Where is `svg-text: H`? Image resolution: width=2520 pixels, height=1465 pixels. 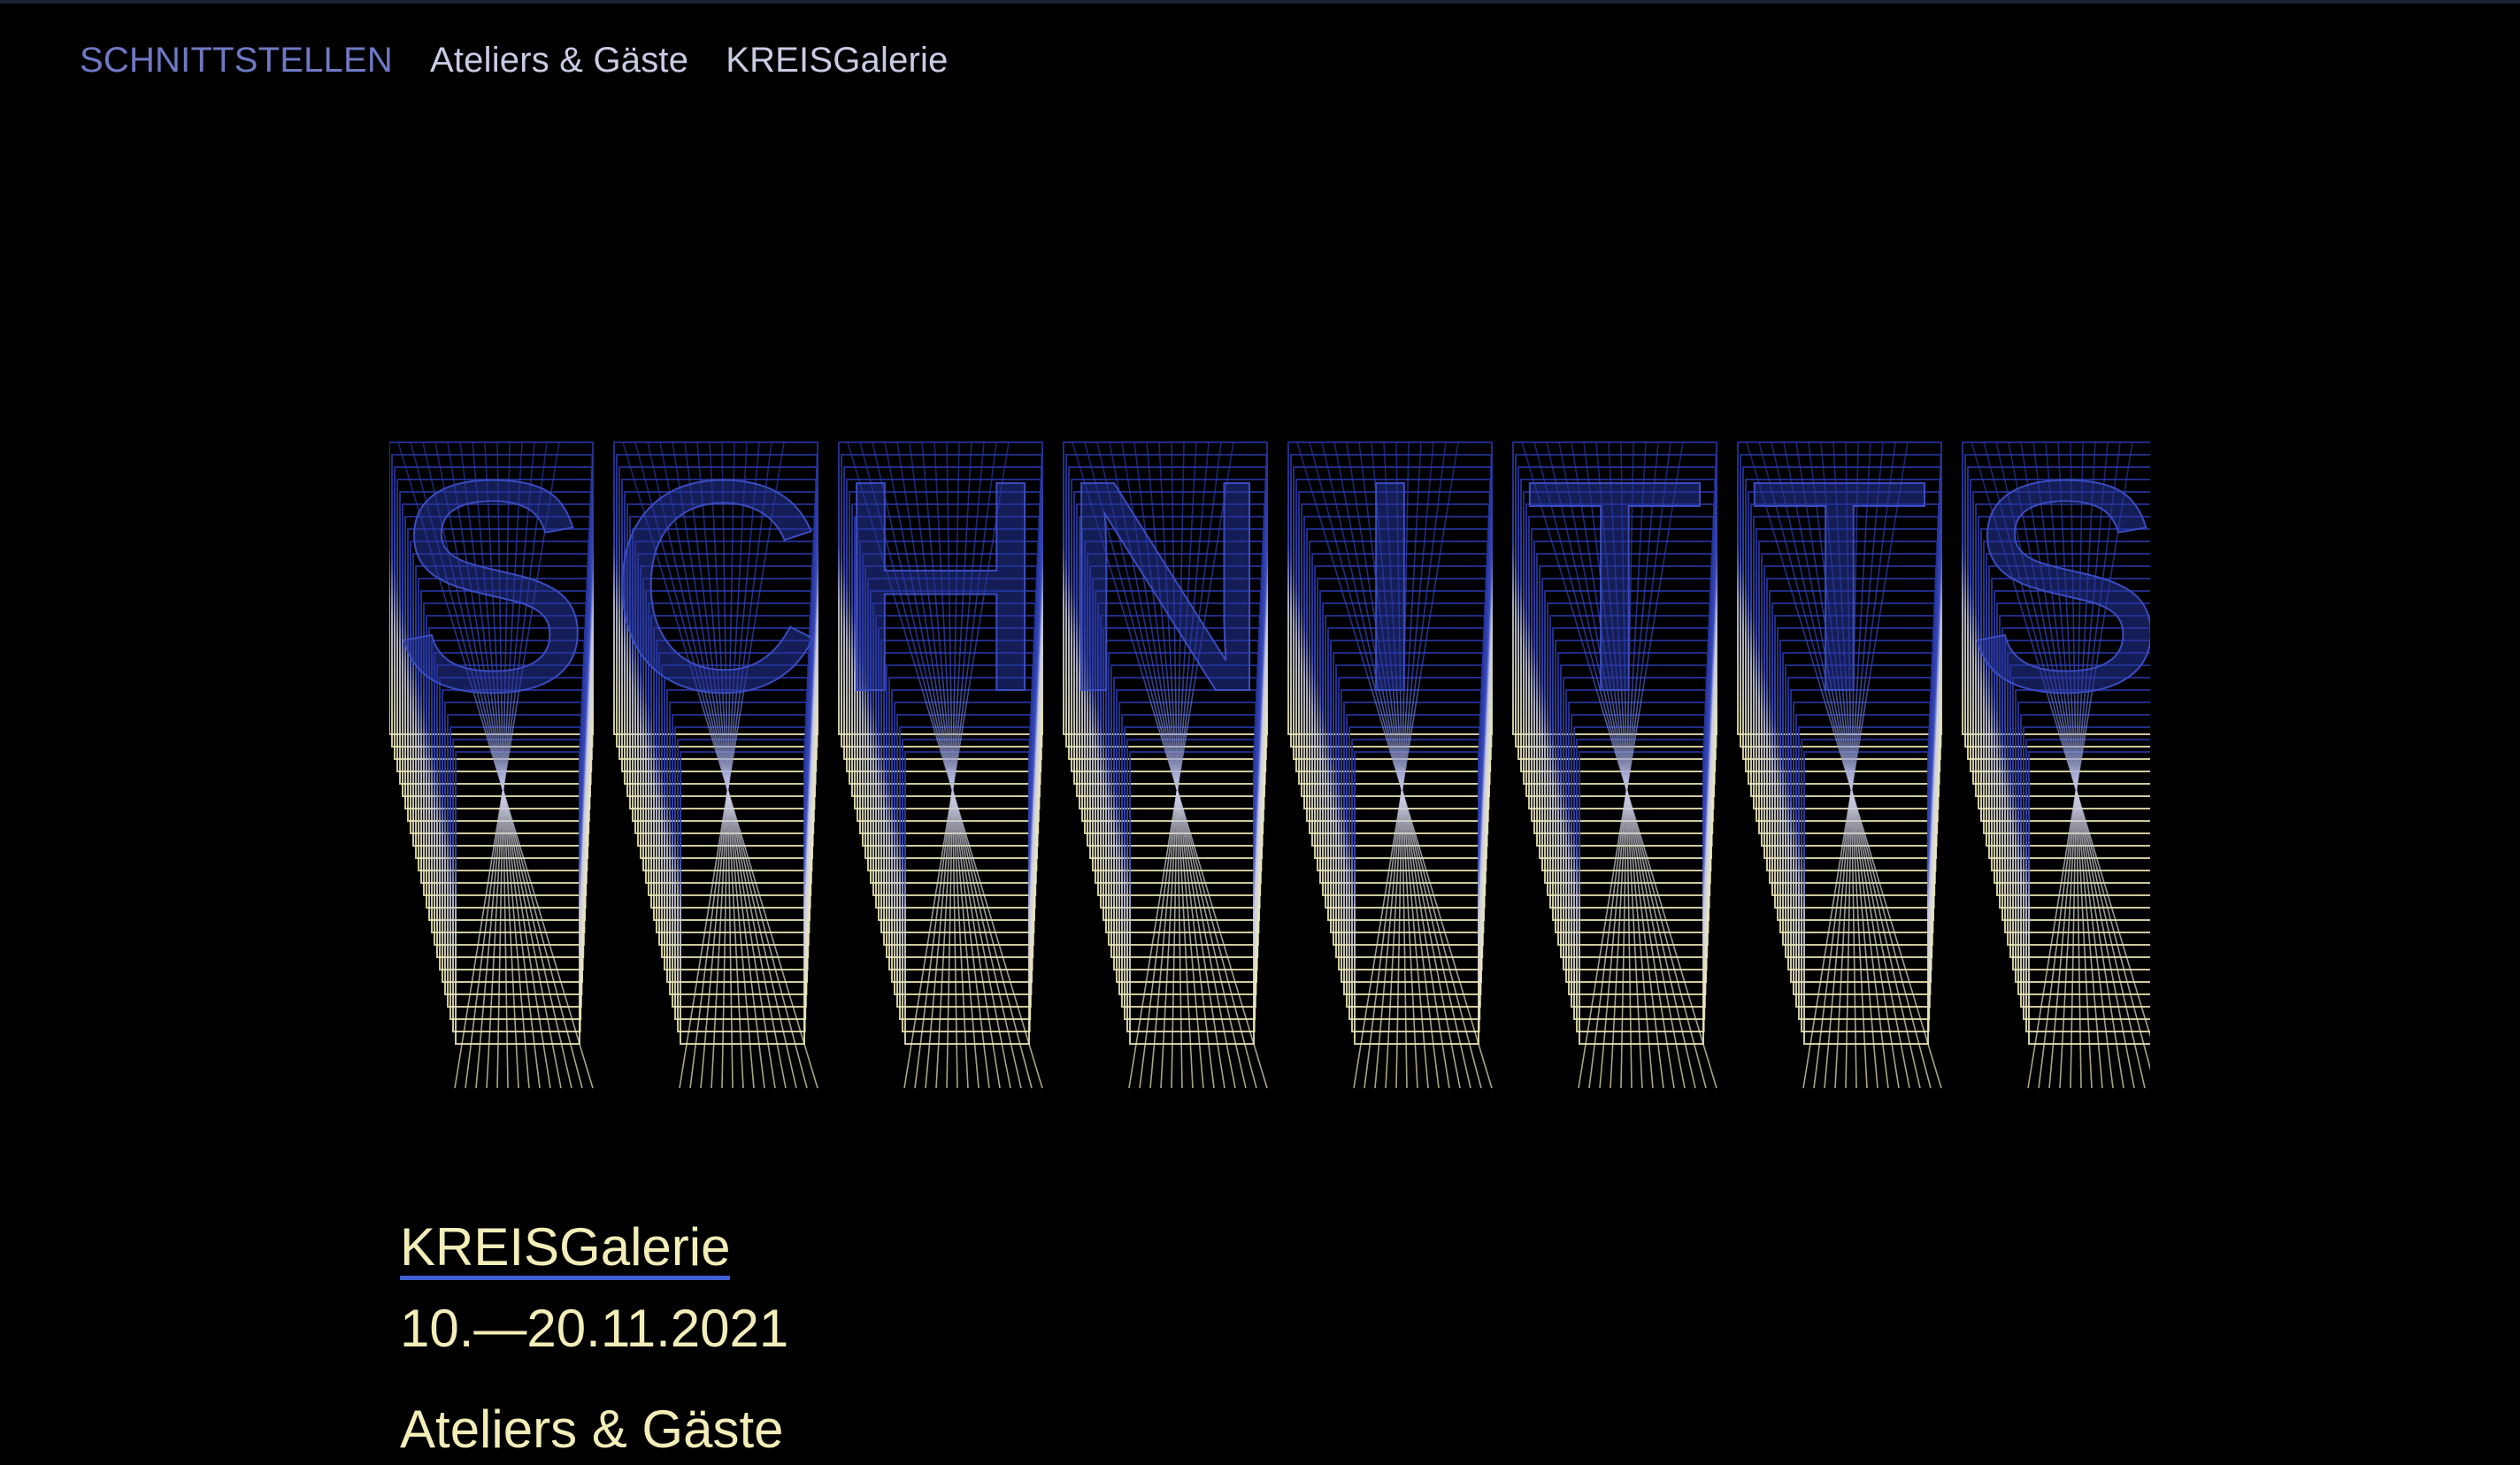 svg-text: H is located at coordinates (940, 594).